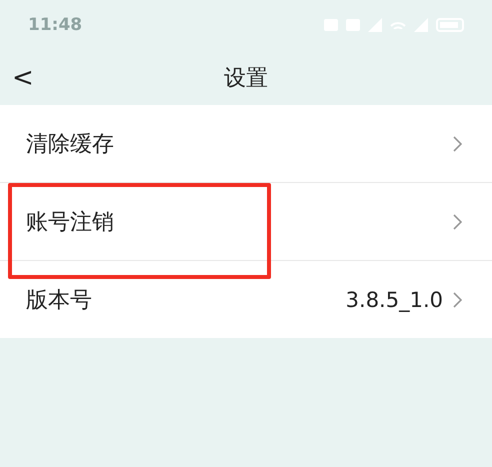  I want to click on row-label: 版本号, so click(59, 300).